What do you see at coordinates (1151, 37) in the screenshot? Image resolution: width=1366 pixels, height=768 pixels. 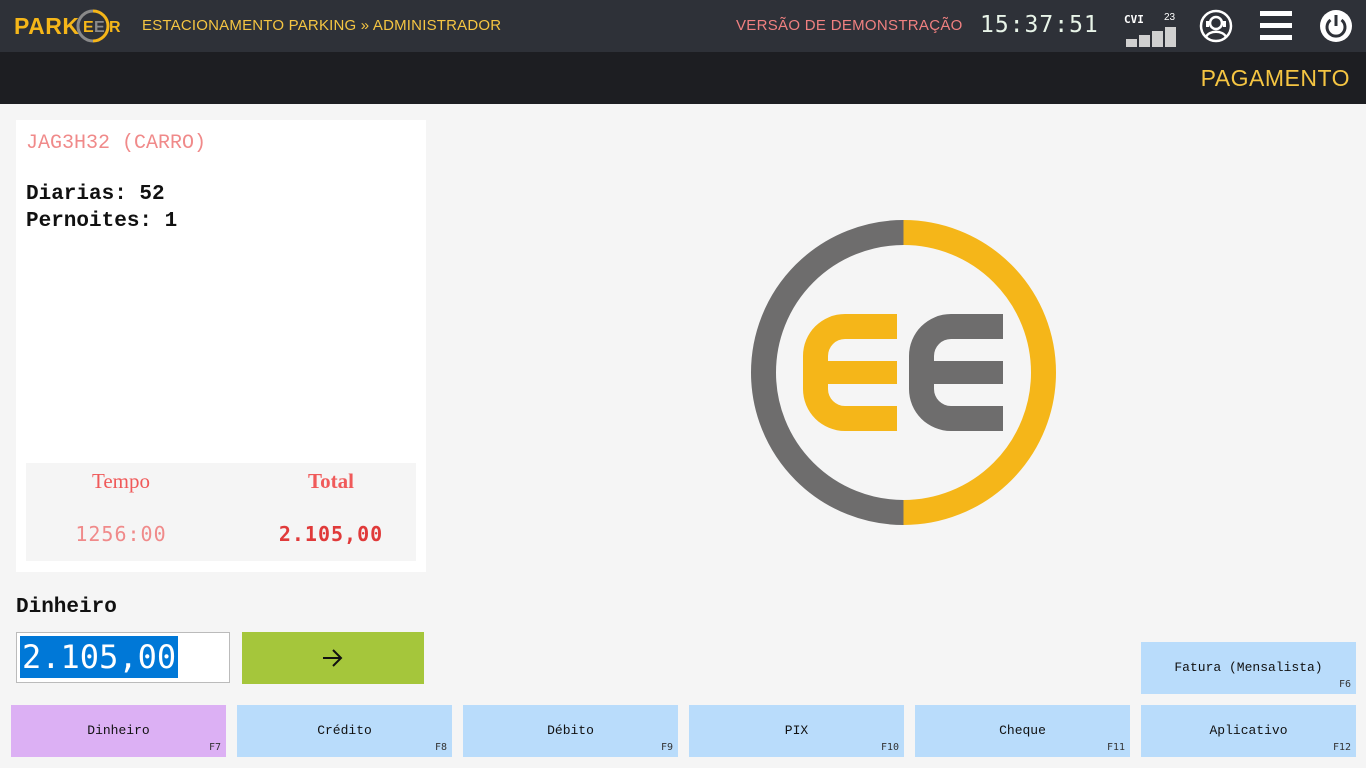 I see `signal-bars-icon` at bounding box center [1151, 37].